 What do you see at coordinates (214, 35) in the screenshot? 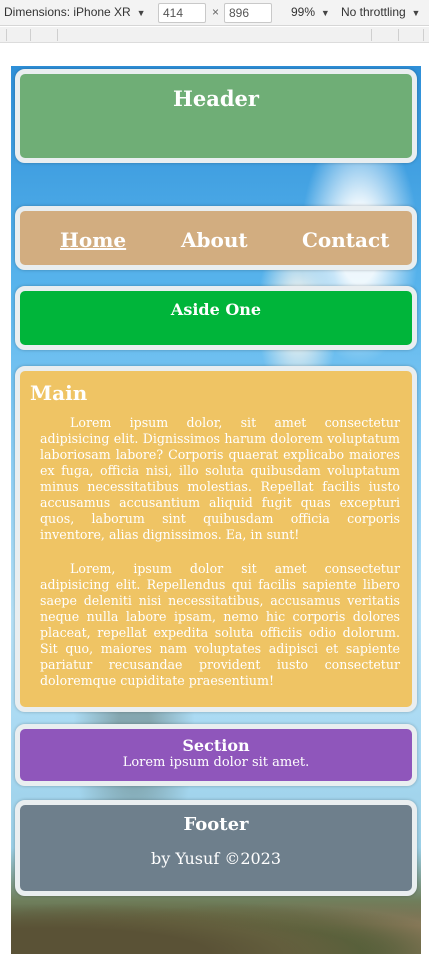
I see `media-query-ruler` at bounding box center [214, 35].